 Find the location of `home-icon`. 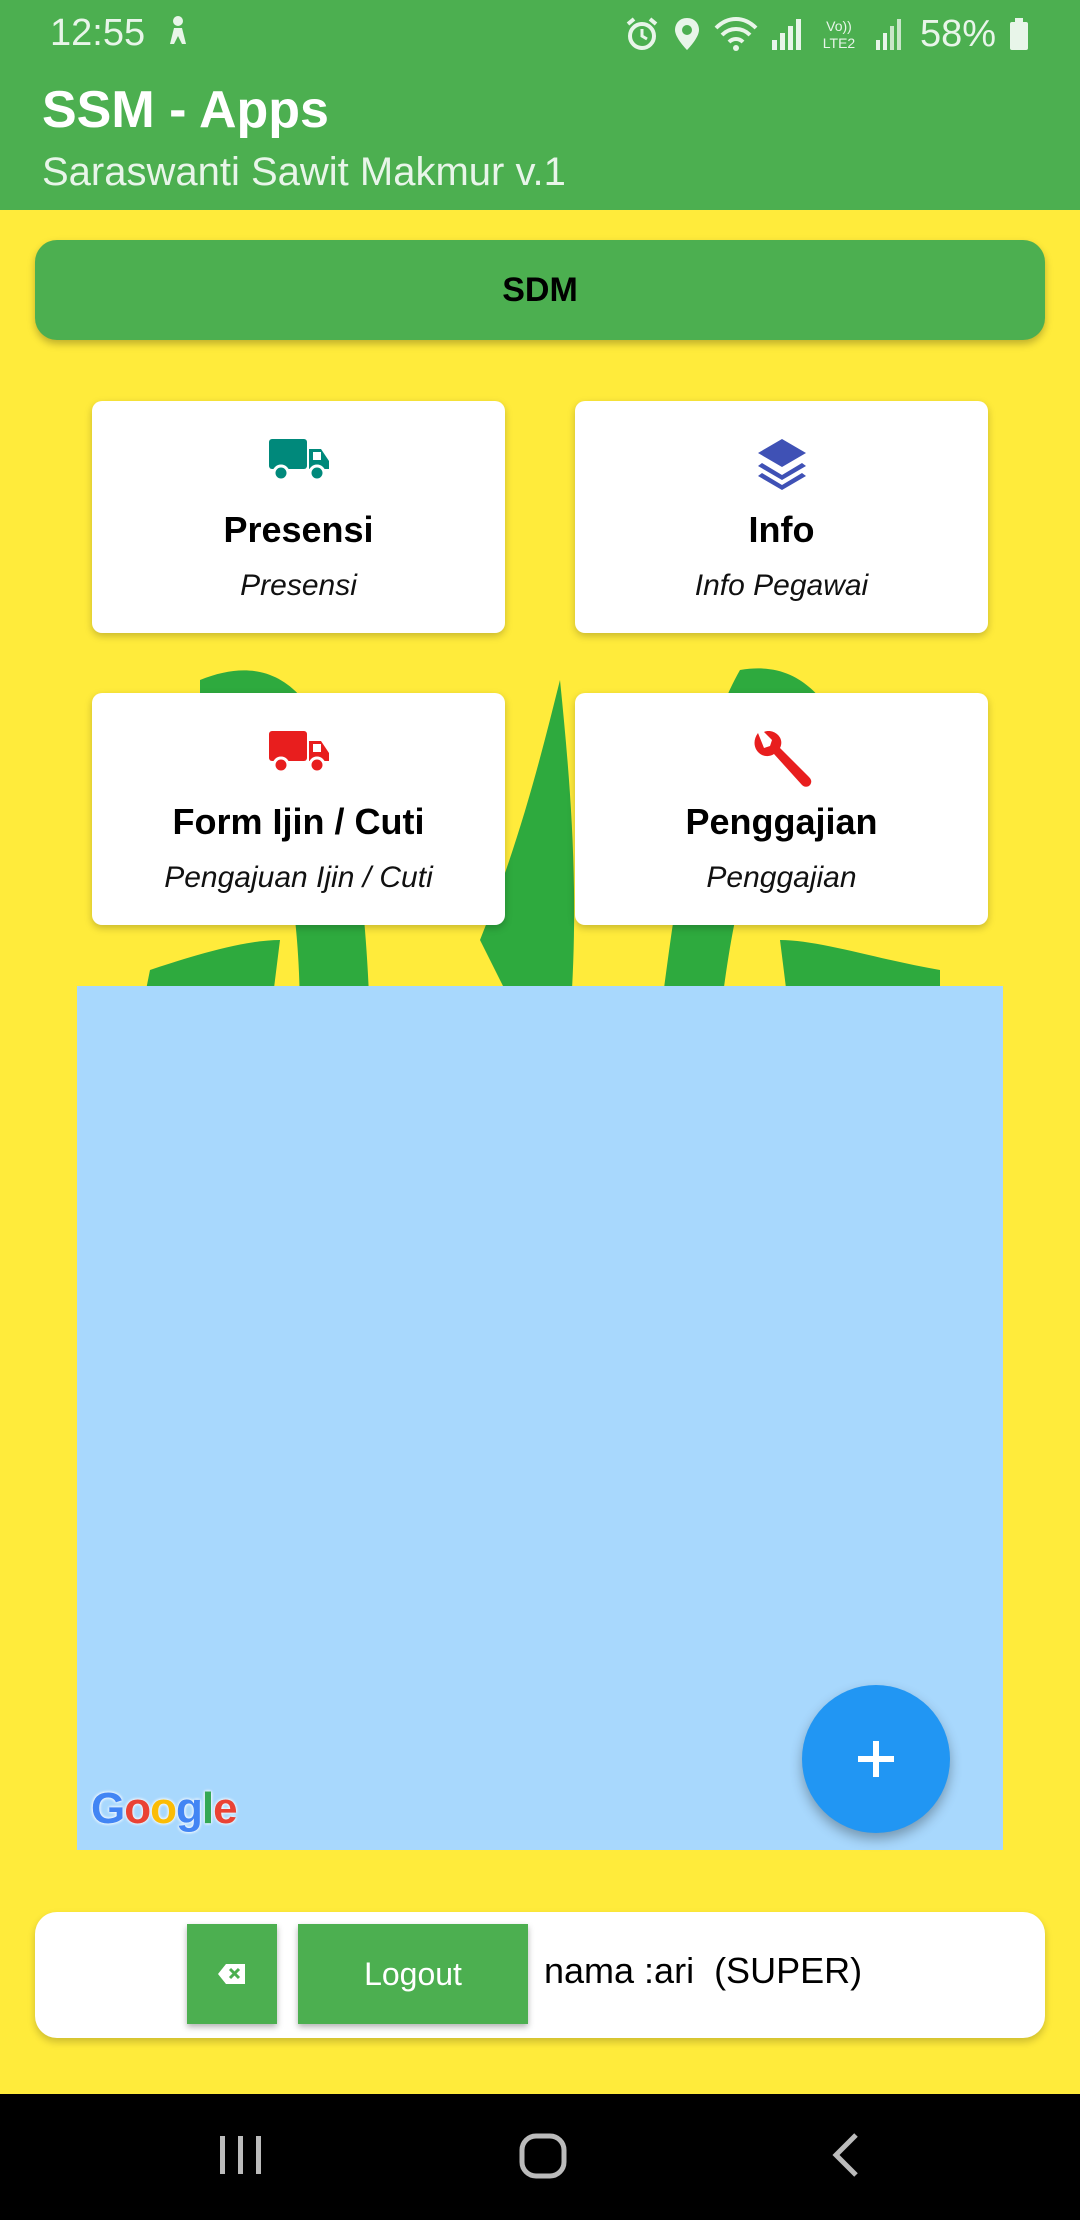

home-icon is located at coordinates (543, 2155).